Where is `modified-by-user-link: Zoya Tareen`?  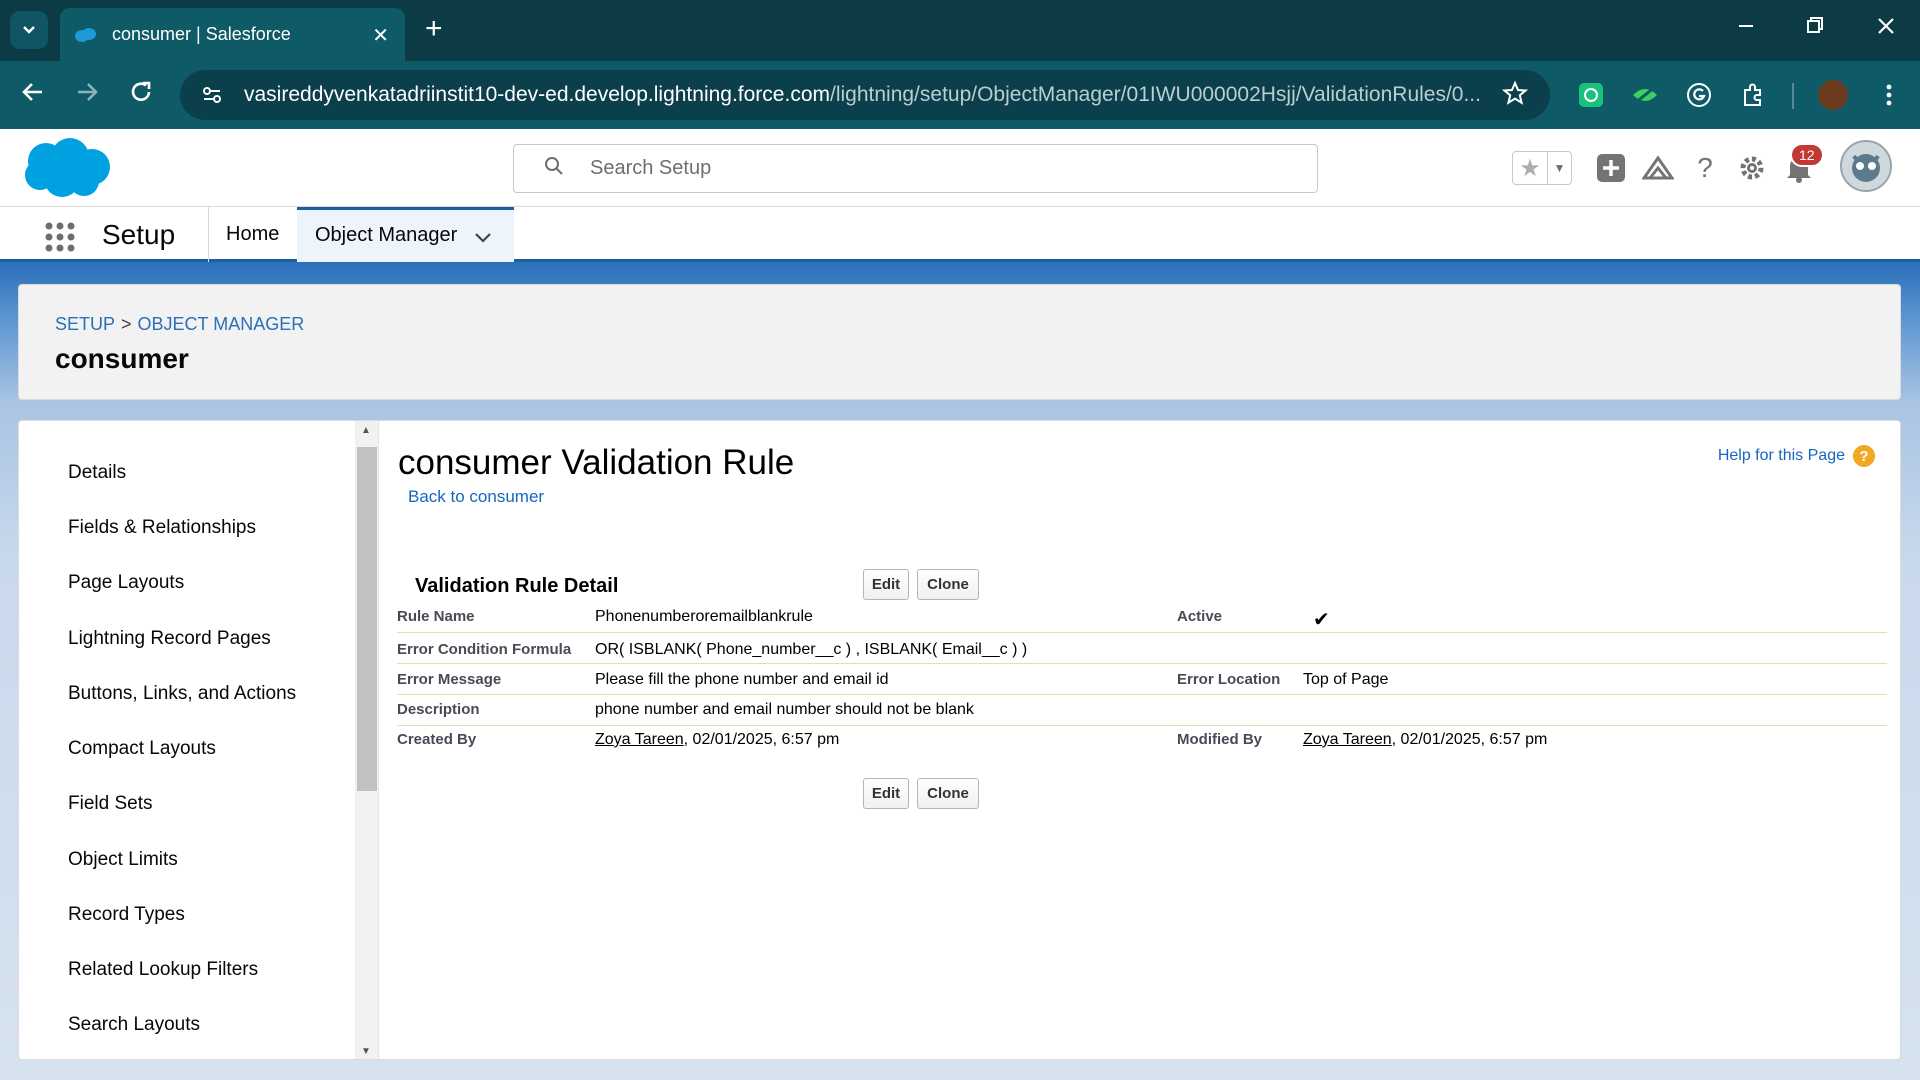 modified-by-user-link: Zoya Tareen is located at coordinates (1347, 739).